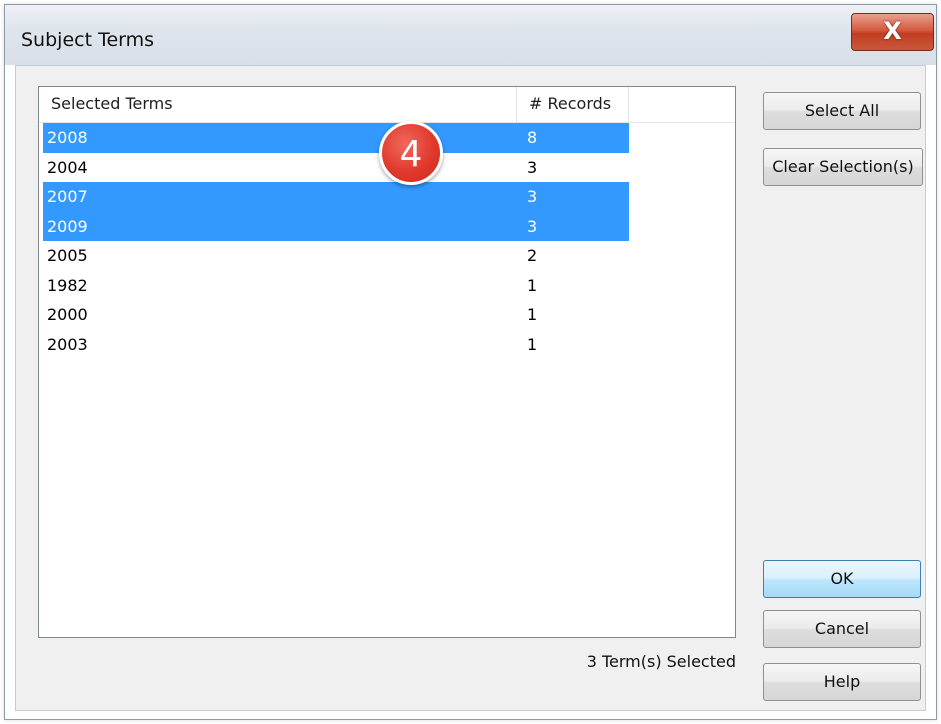 The width and height of the screenshot is (941, 724). What do you see at coordinates (682, 105) in the screenshot?
I see `column-header-filler` at bounding box center [682, 105].